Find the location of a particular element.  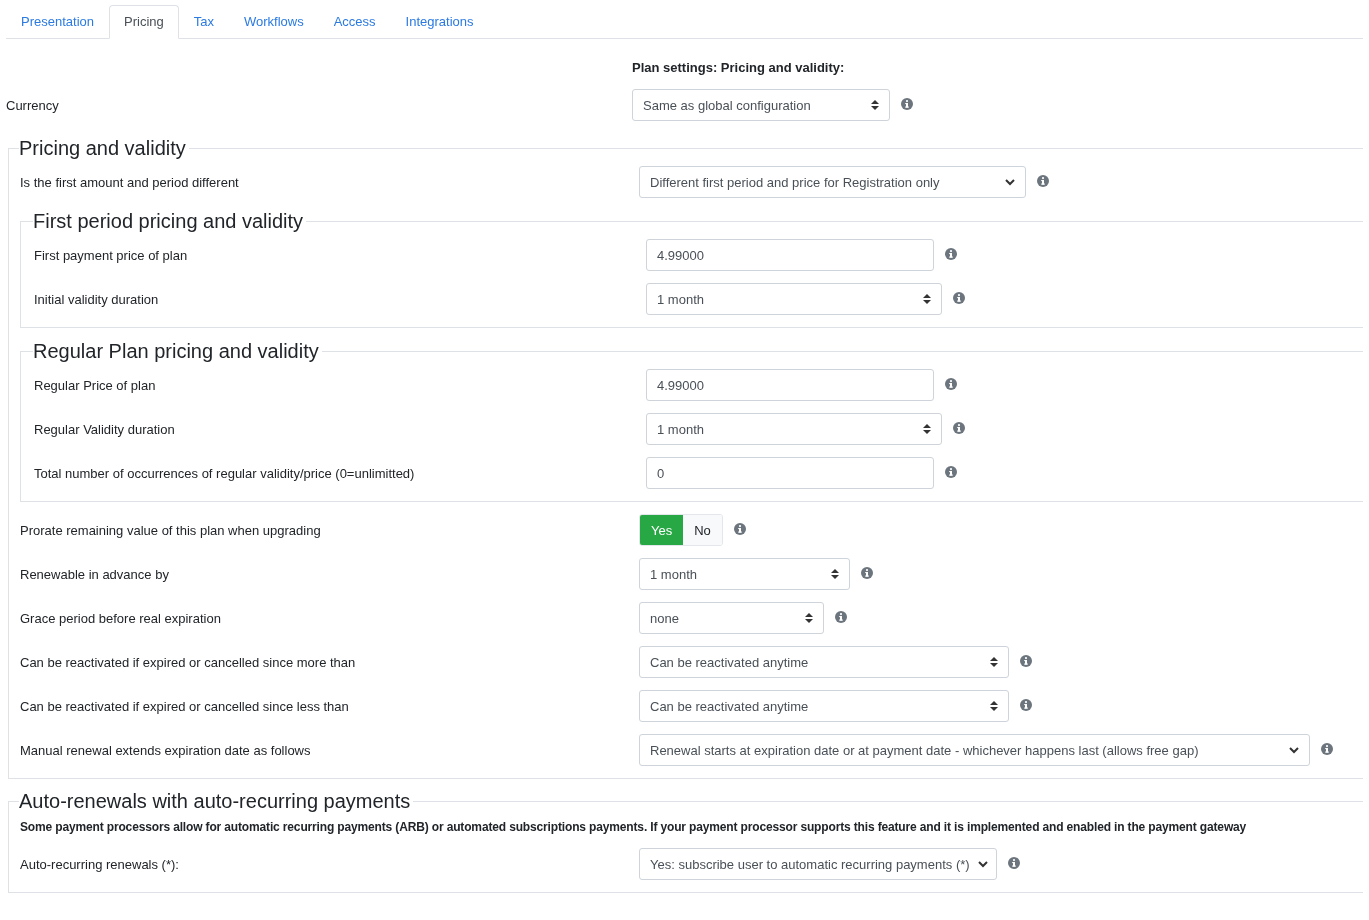

select-field: Different first period and price for Registration only is located at coordinates (832, 182).